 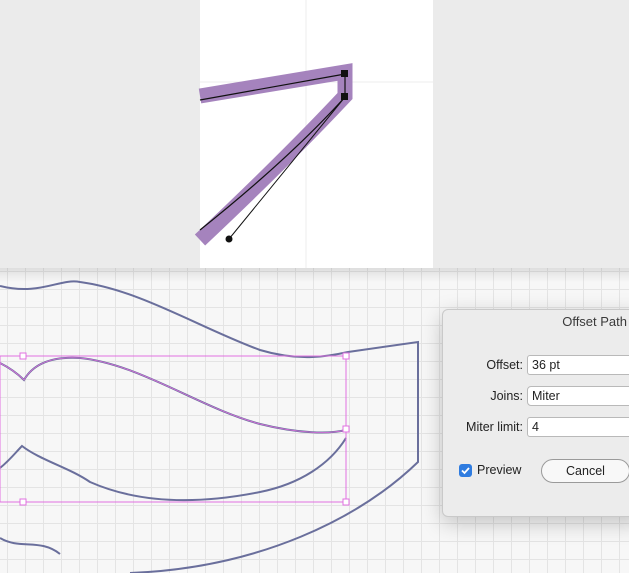 What do you see at coordinates (499, 470) in the screenshot?
I see `preview-label: Preview` at bounding box center [499, 470].